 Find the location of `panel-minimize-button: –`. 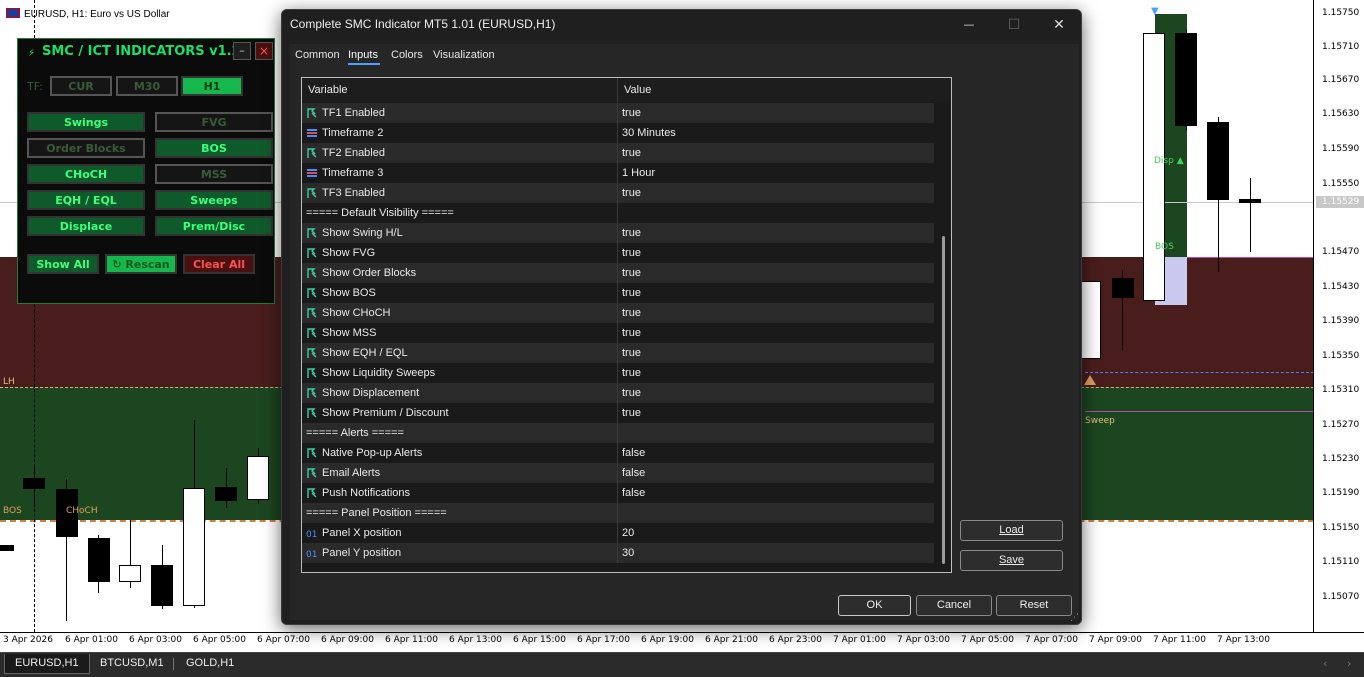

panel-minimize-button: – is located at coordinates (242, 51).